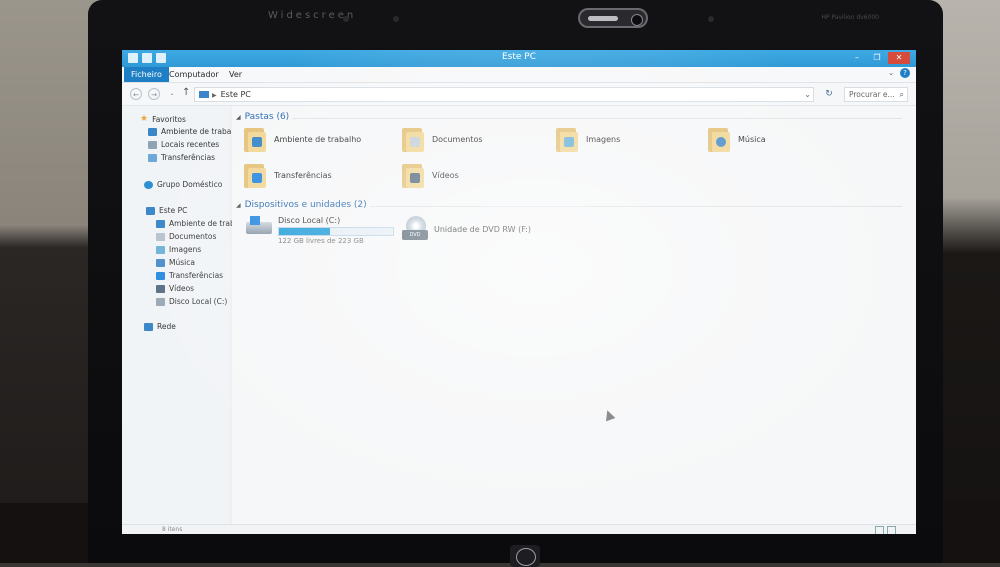 The width and height of the screenshot is (1000, 567). I want to click on sidebar-item-network: Rede, so click(160, 326).